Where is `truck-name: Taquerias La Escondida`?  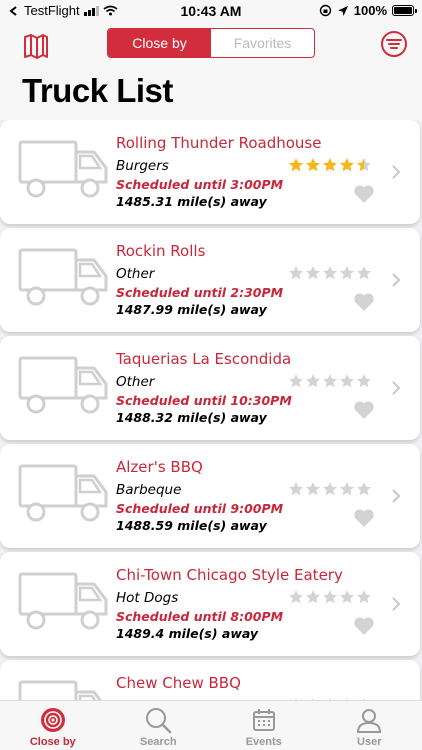
truck-name: Taquerias La Escondida is located at coordinates (204, 359).